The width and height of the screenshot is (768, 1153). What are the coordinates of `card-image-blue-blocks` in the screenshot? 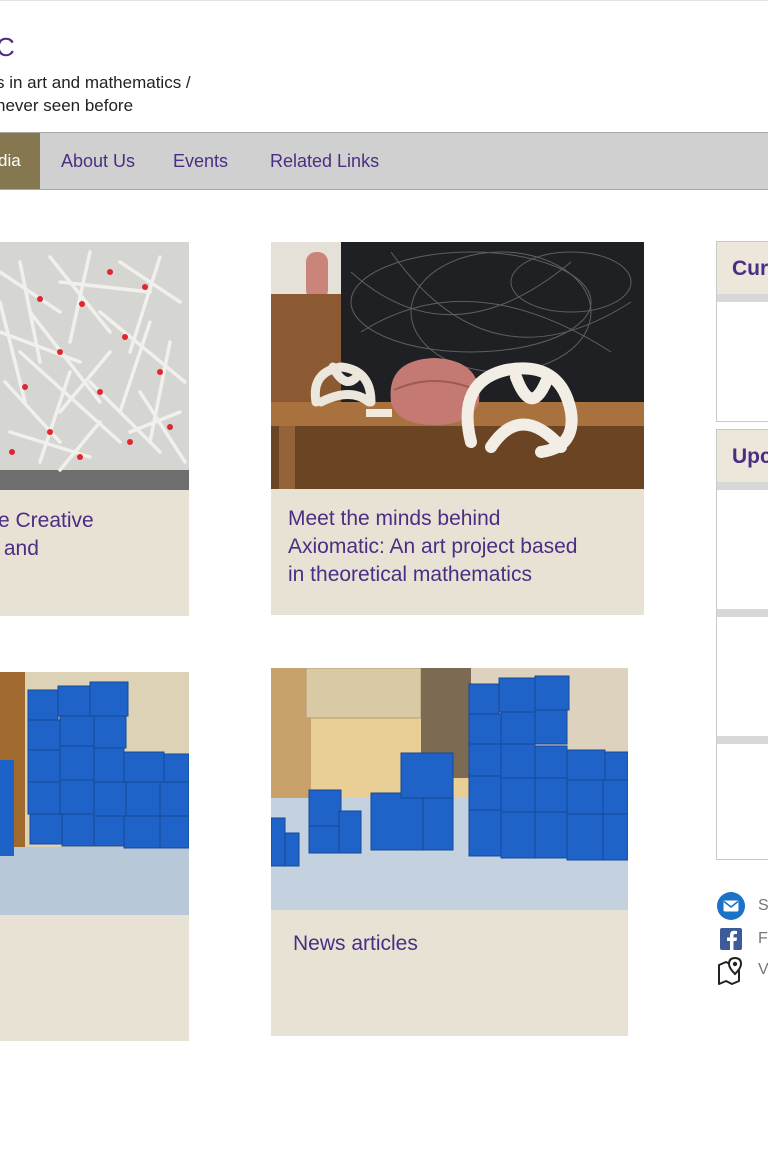 It's located at (94, 793).